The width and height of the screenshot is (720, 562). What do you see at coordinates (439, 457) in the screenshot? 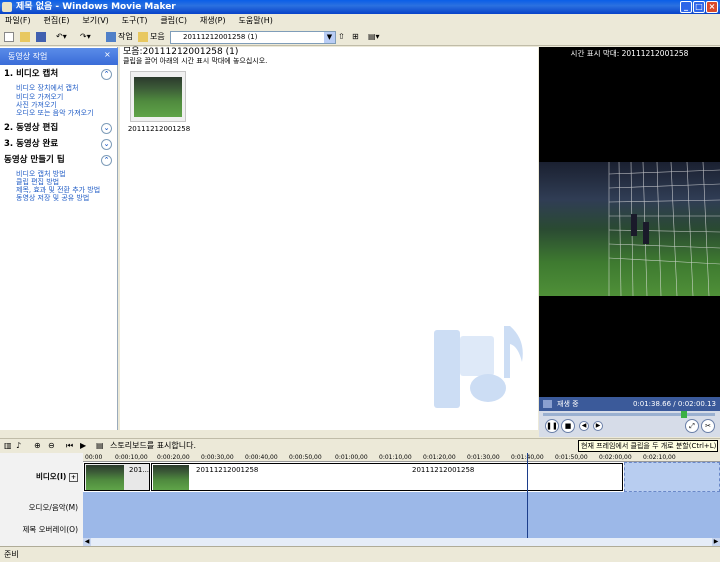
I see `ruler-tick: 0:01:20,00` at bounding box center [439, 457].